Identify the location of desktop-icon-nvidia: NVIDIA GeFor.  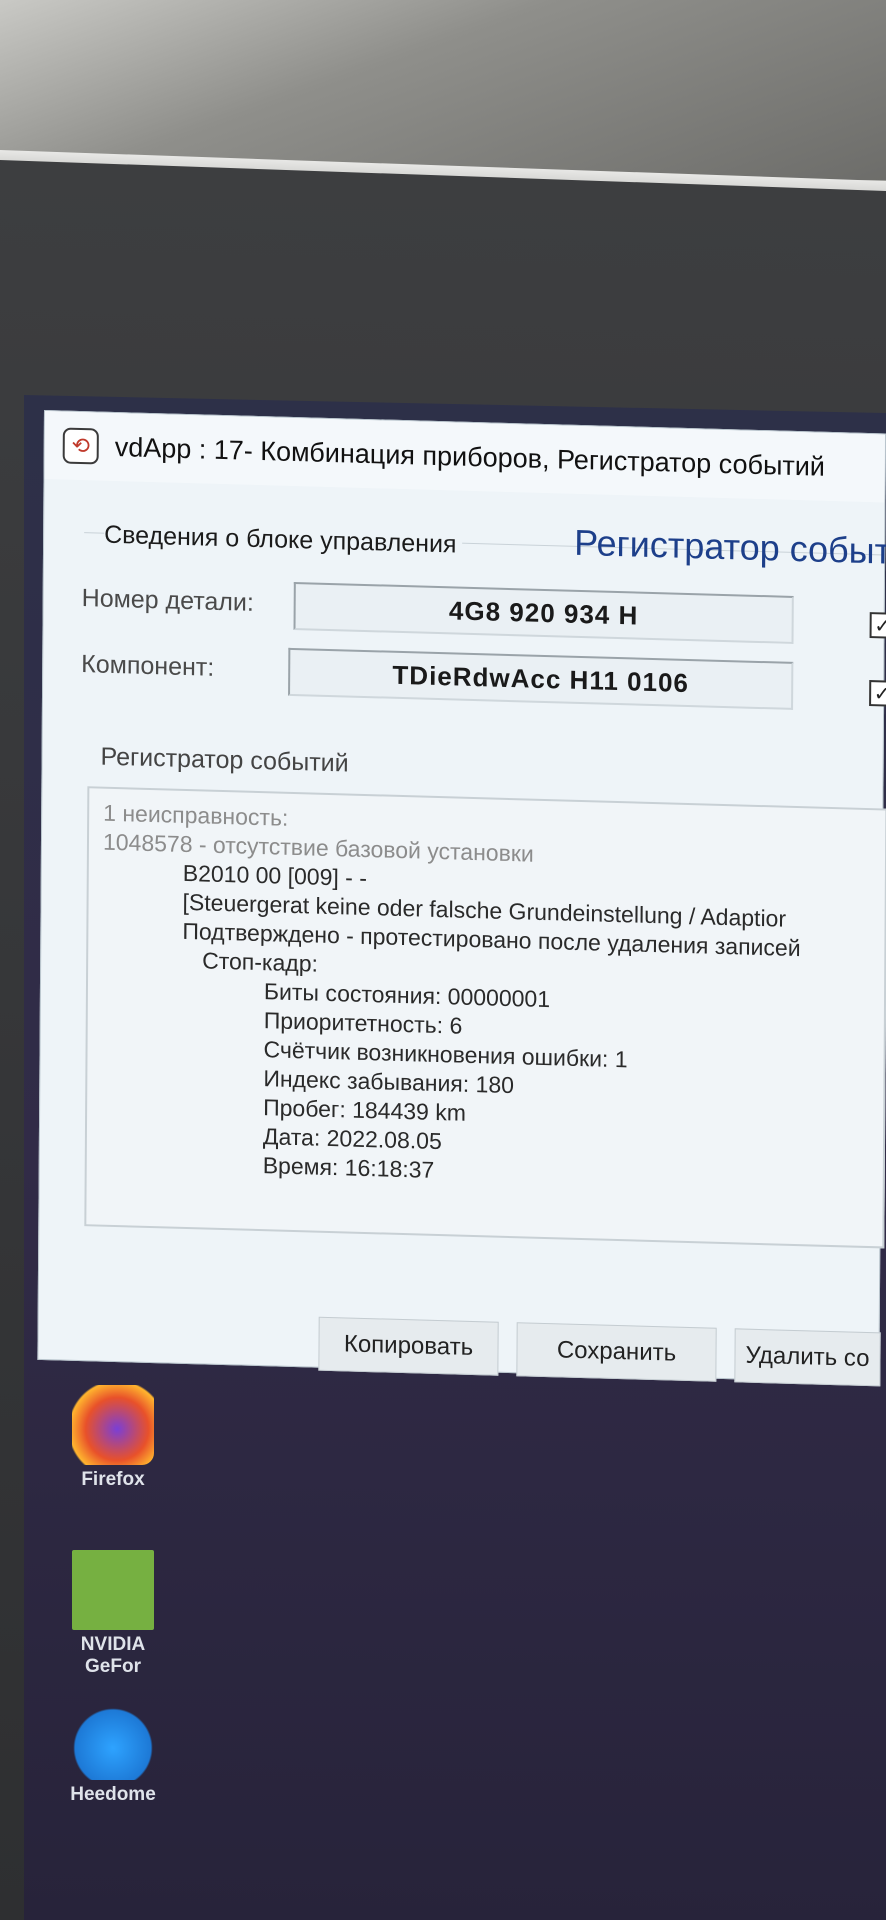
(113, 1614).